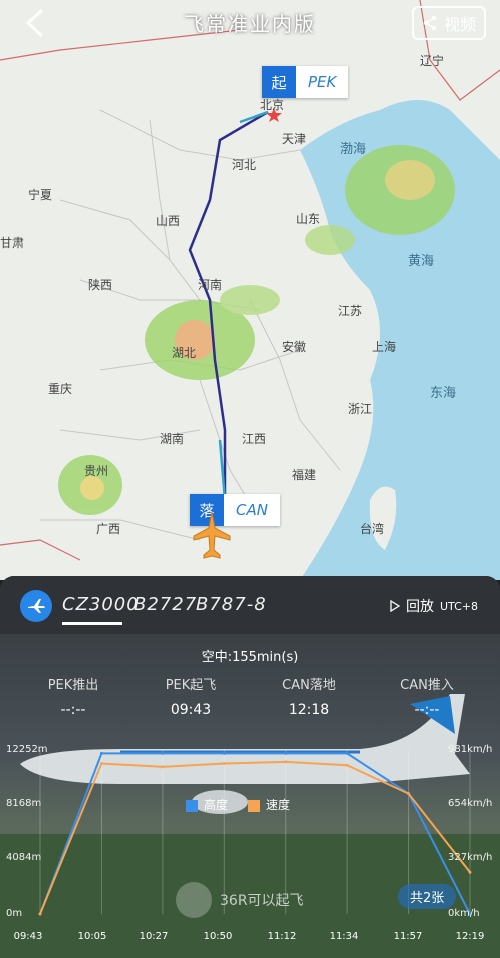  Describe the element at coordinates (372, 529) in the screenshot. I see `label-taiwan: 台湾` at that location.